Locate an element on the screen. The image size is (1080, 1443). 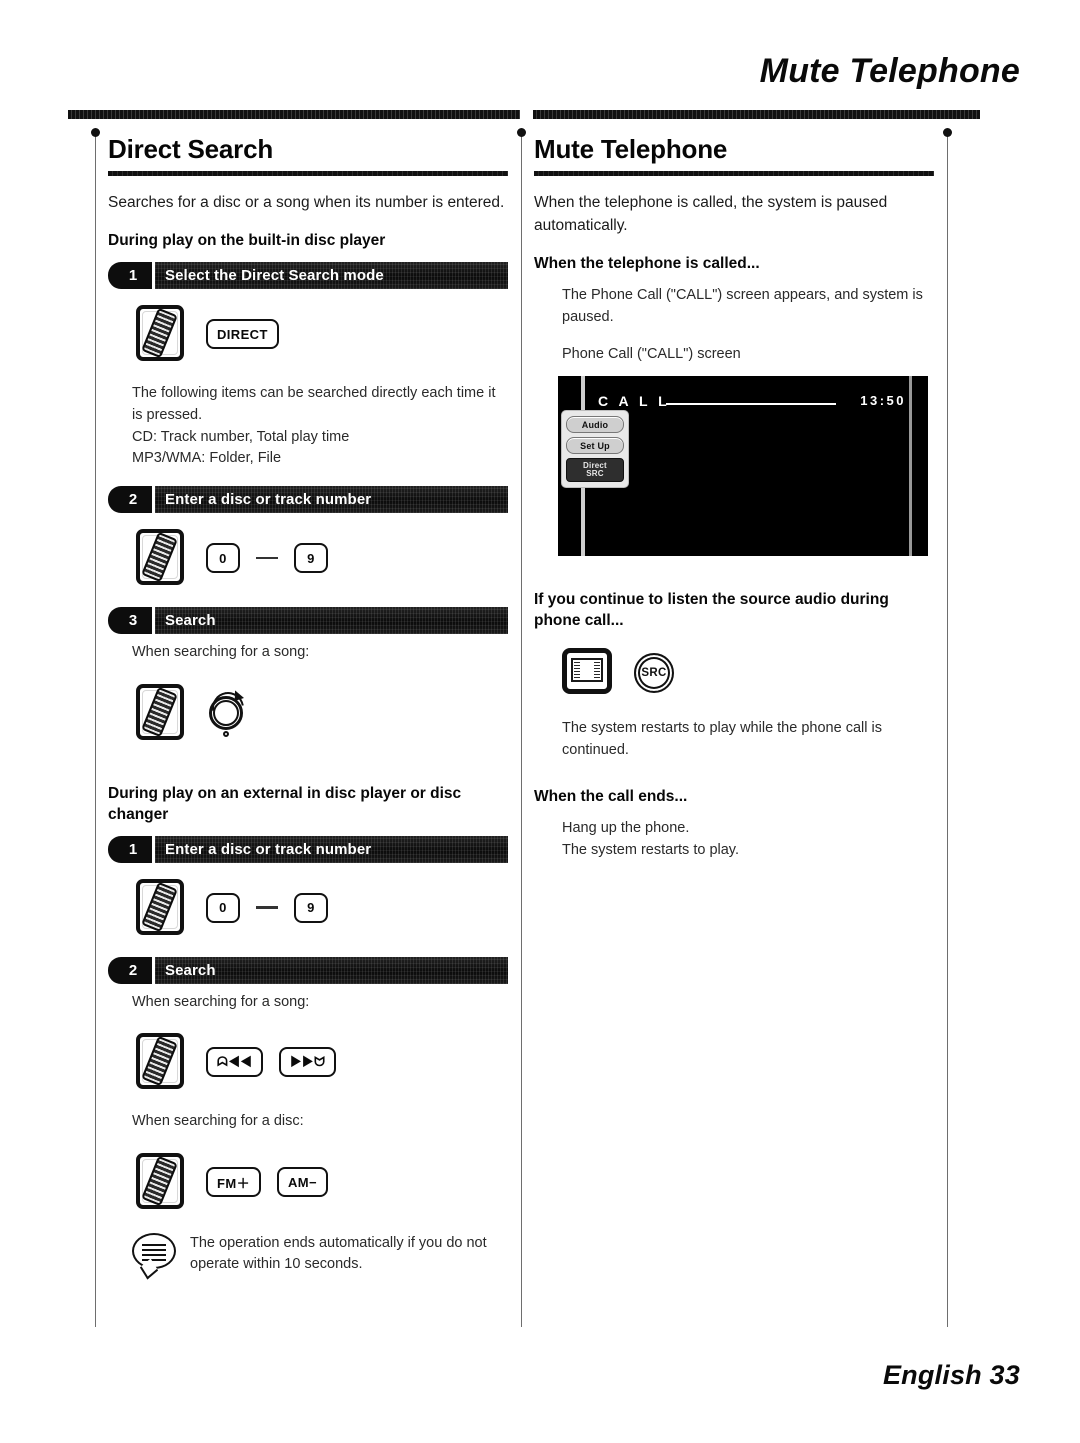
page-title-direct-search: Direct Search is located at coordinates (191, 149).